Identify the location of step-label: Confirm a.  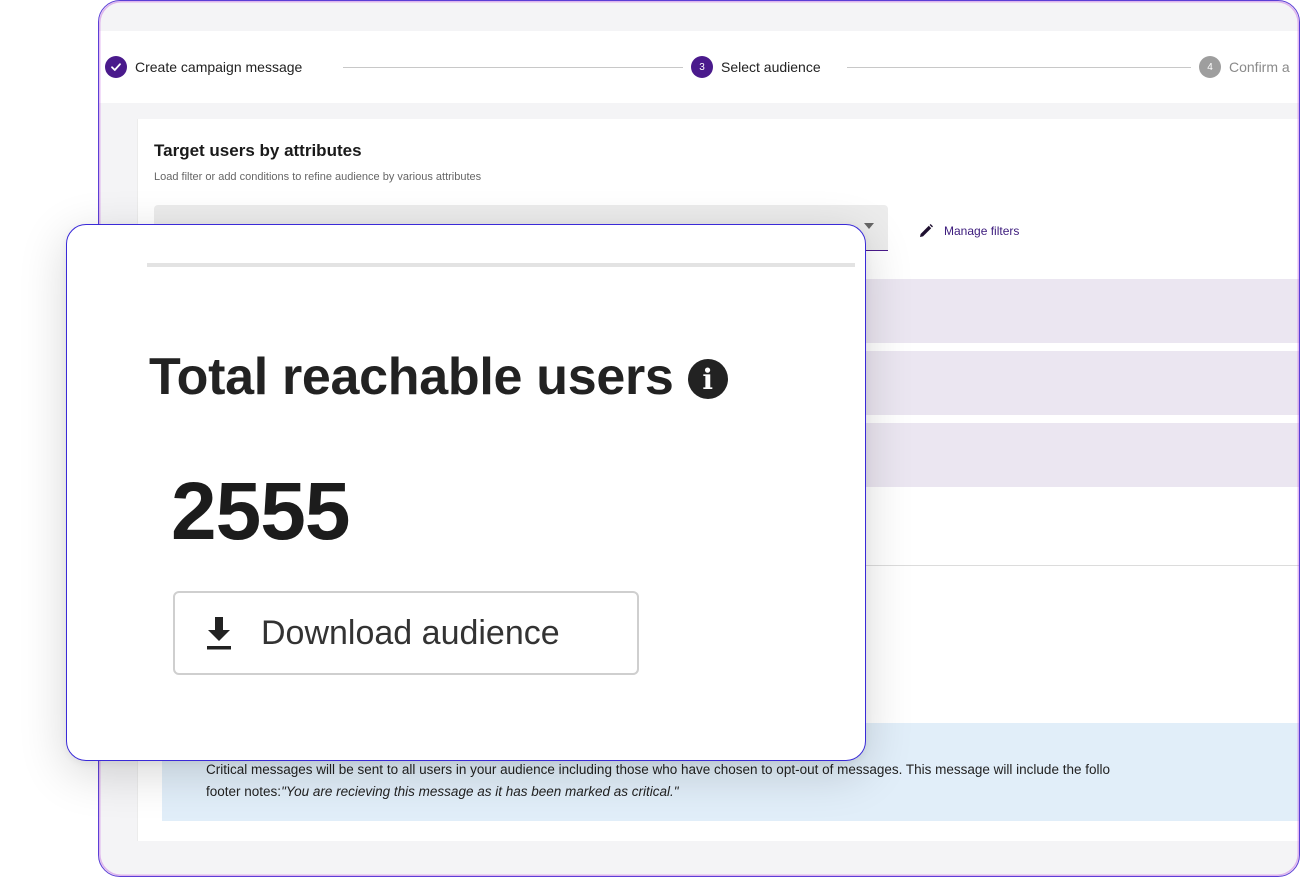
(1259, 67).